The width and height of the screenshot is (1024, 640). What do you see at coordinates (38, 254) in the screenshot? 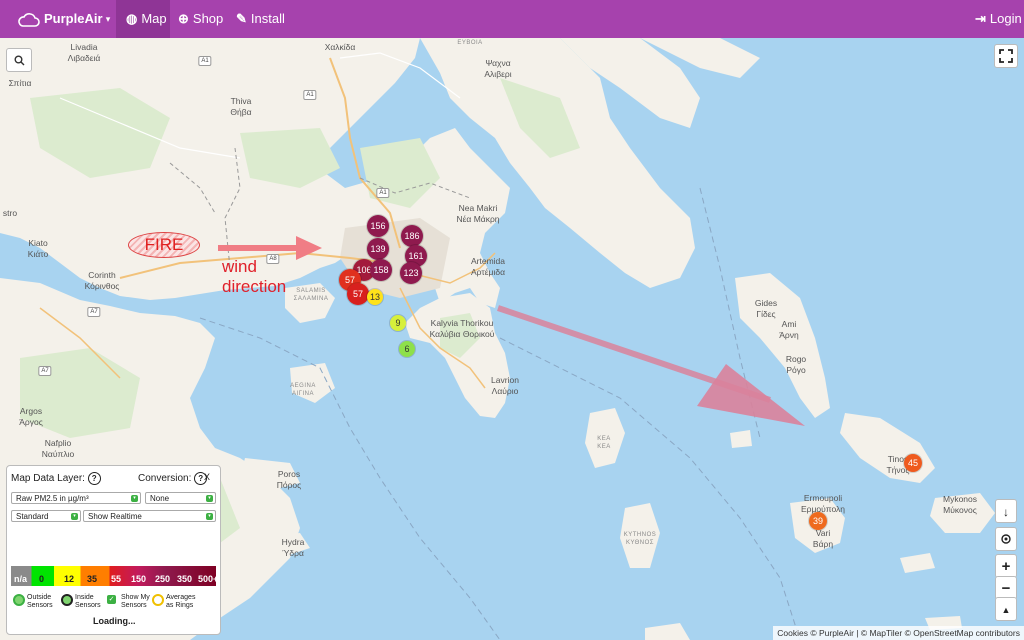
I see `place-label: Κιάτο` at bounding box center [38, 254].